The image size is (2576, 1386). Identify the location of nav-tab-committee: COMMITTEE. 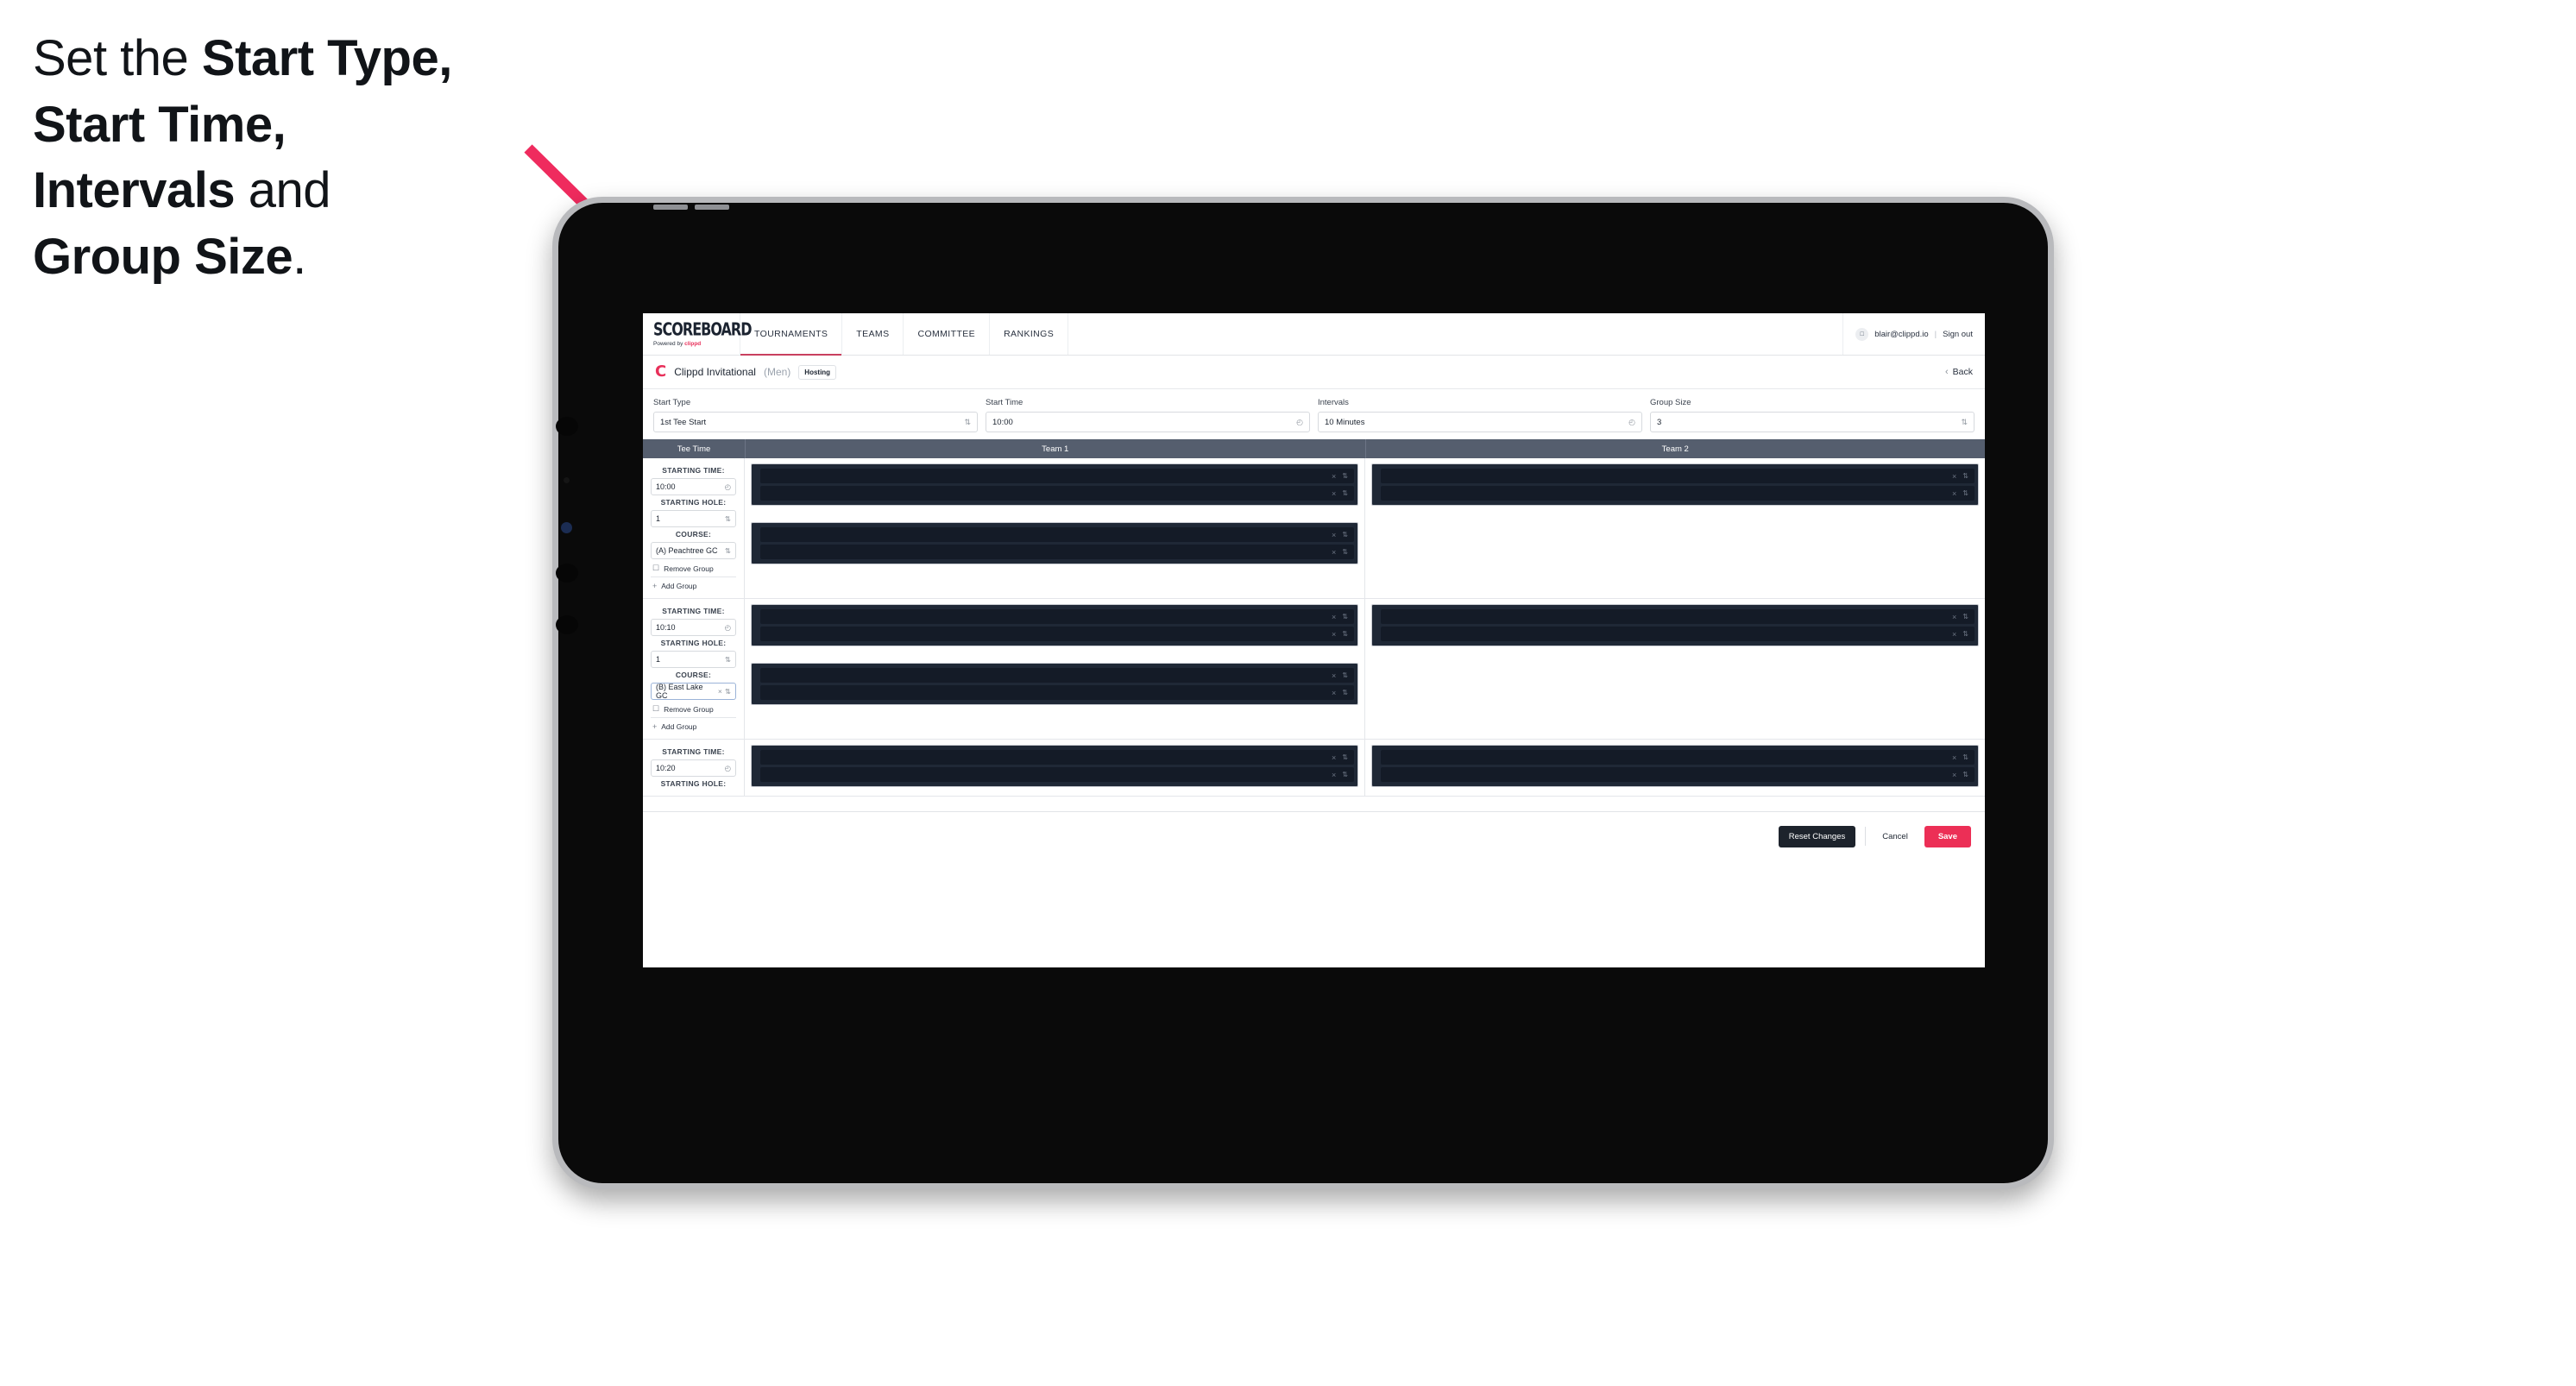
(947, 334).